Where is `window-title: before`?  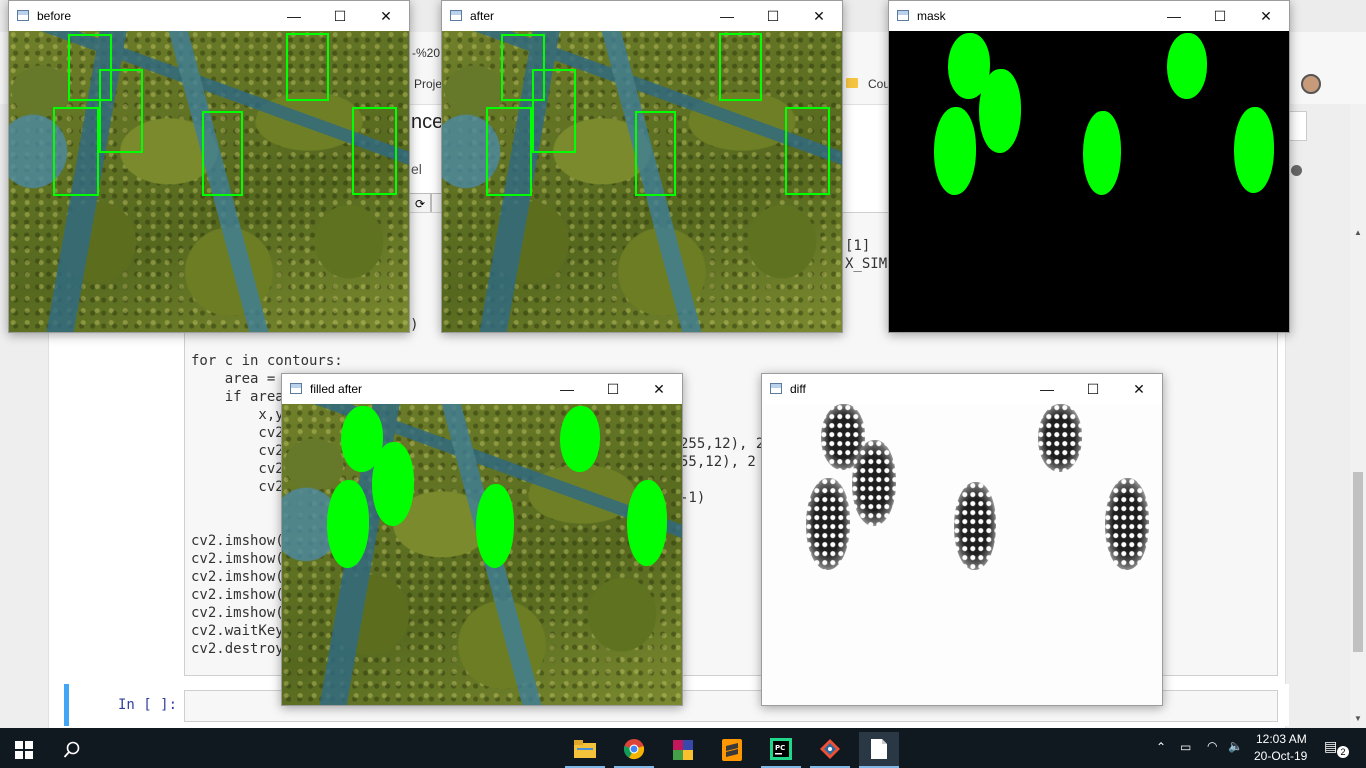 window-title: before is located at coordinates (54, 16).